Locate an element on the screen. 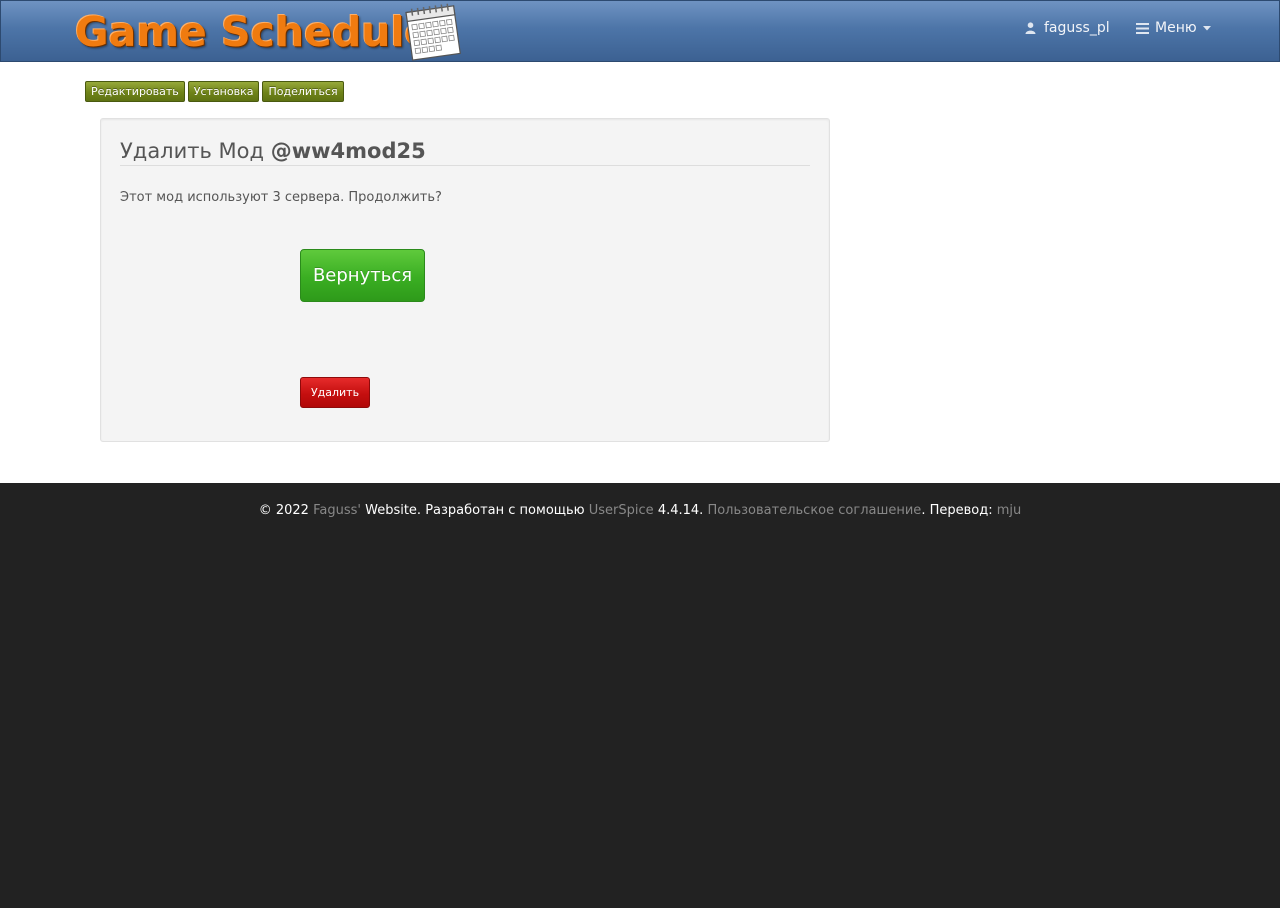 This screenshot has width=1280, height=908. terms-link: Пользовательское соглашение is located at coordinates (814, 510).